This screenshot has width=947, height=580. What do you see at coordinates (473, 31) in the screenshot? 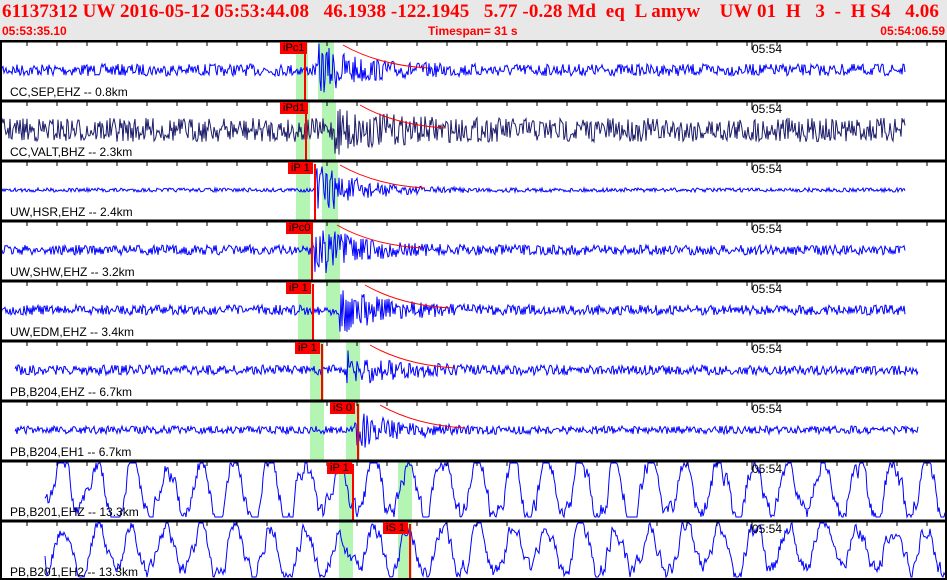
I see `timespan: Timespan= 31 s` at bounding box center [473, 31].